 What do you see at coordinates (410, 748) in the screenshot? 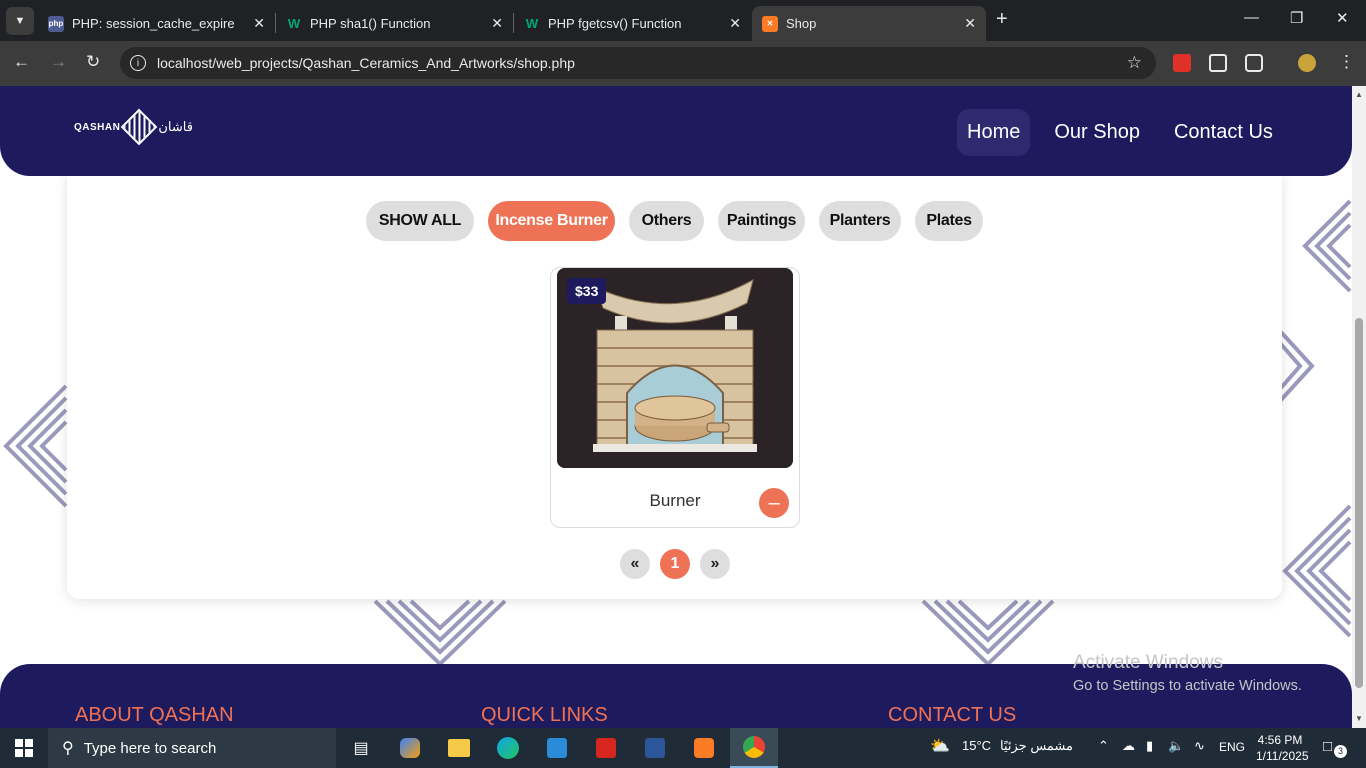
I see `copilot-icon` at bounding box center [410, 748].